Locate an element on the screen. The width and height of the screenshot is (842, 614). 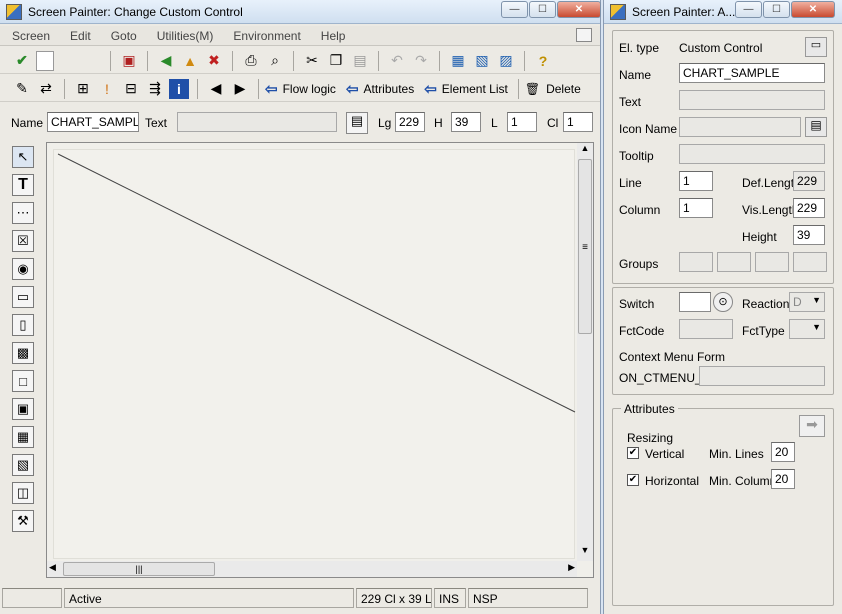
radio-button-tool-icon: ◉ is located at coordinates (23, 269).